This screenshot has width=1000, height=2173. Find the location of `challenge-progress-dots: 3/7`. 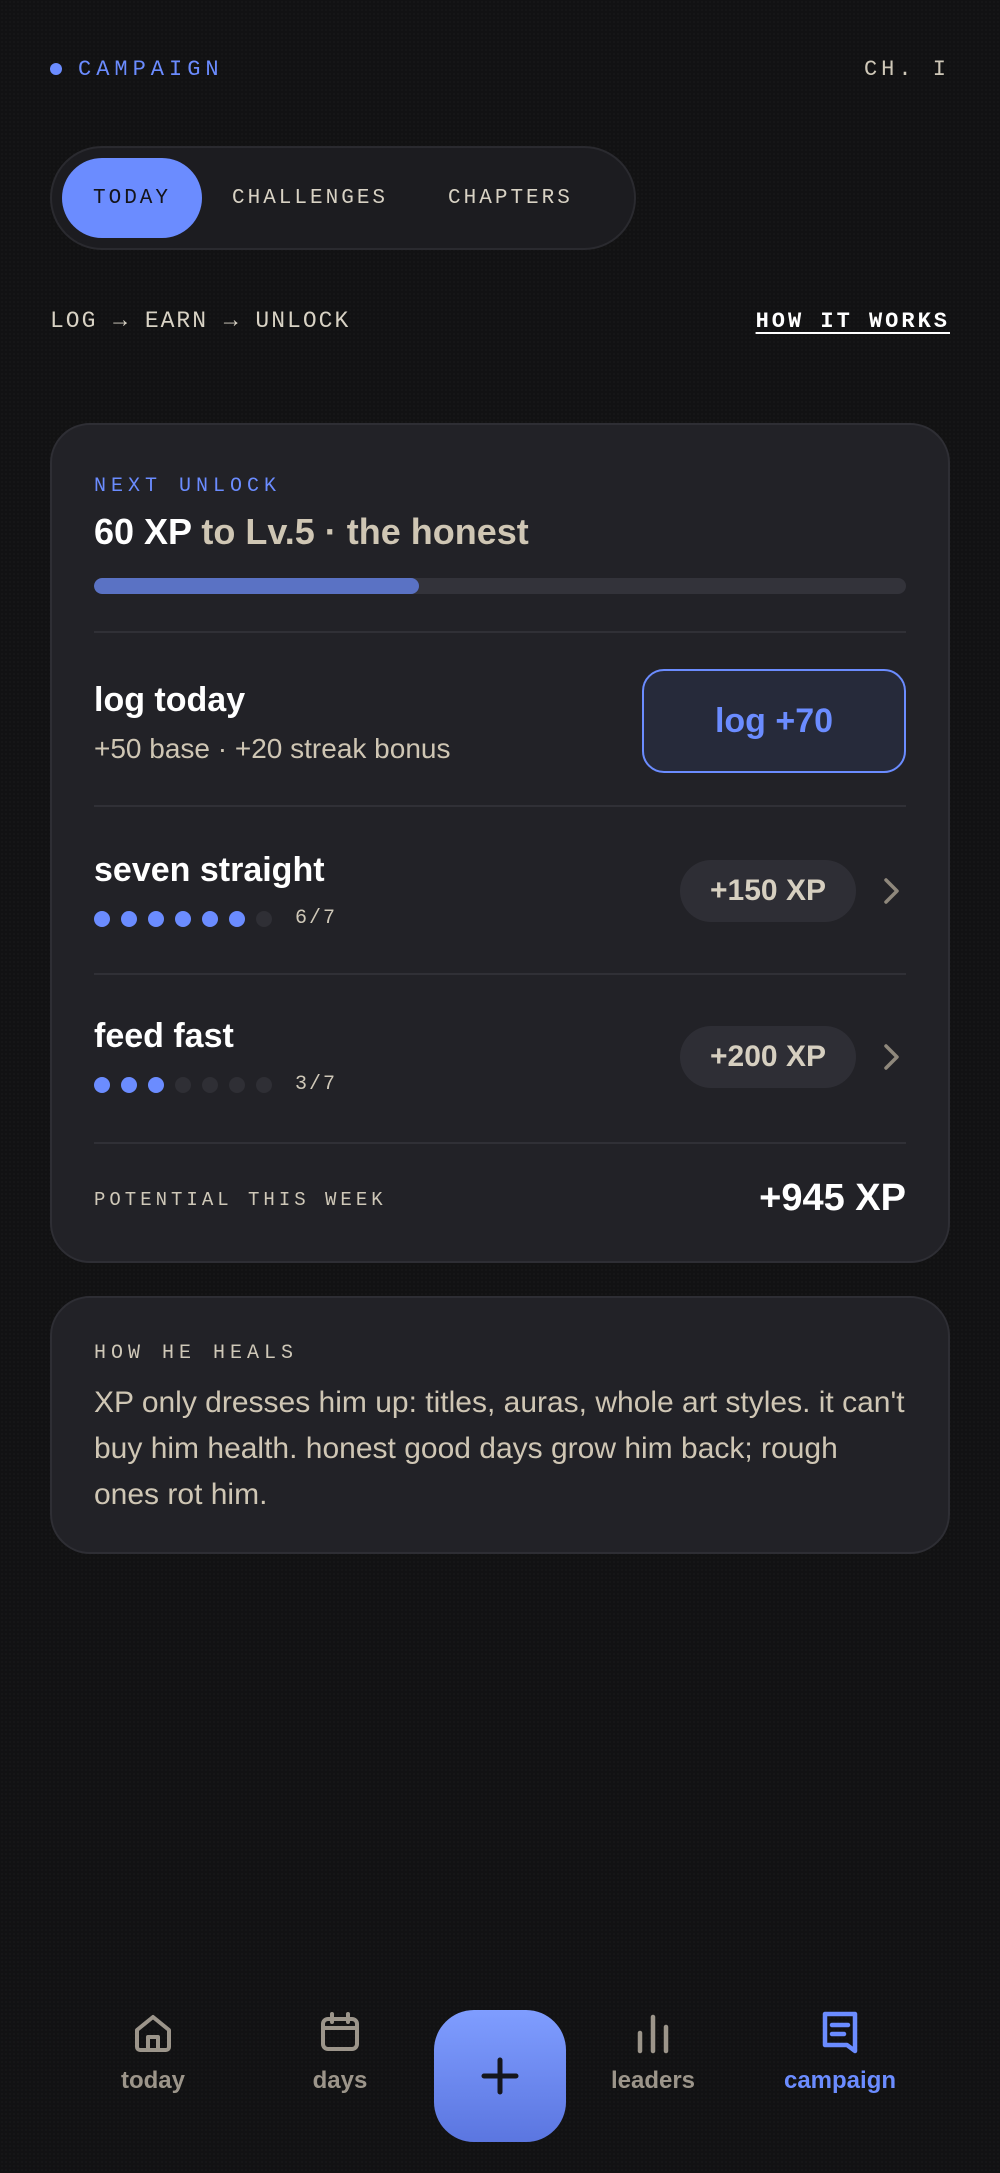

challenge-progress-dots: 3/7 is located at coordinates (215, 1084).